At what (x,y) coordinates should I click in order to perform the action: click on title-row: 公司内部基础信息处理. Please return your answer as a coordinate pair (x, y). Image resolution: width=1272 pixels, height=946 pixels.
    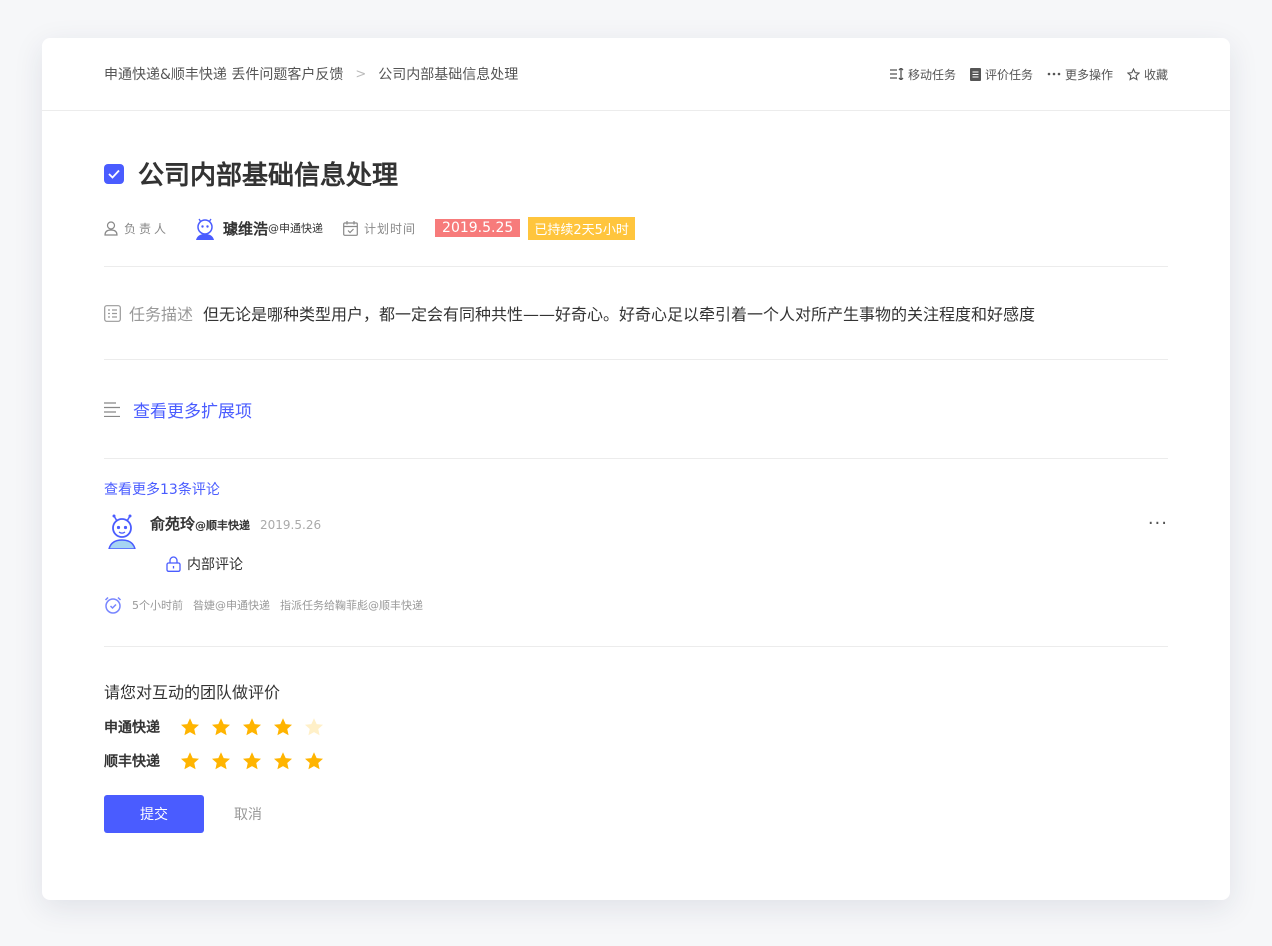
    Looking at the image, I should click on (636, 173).